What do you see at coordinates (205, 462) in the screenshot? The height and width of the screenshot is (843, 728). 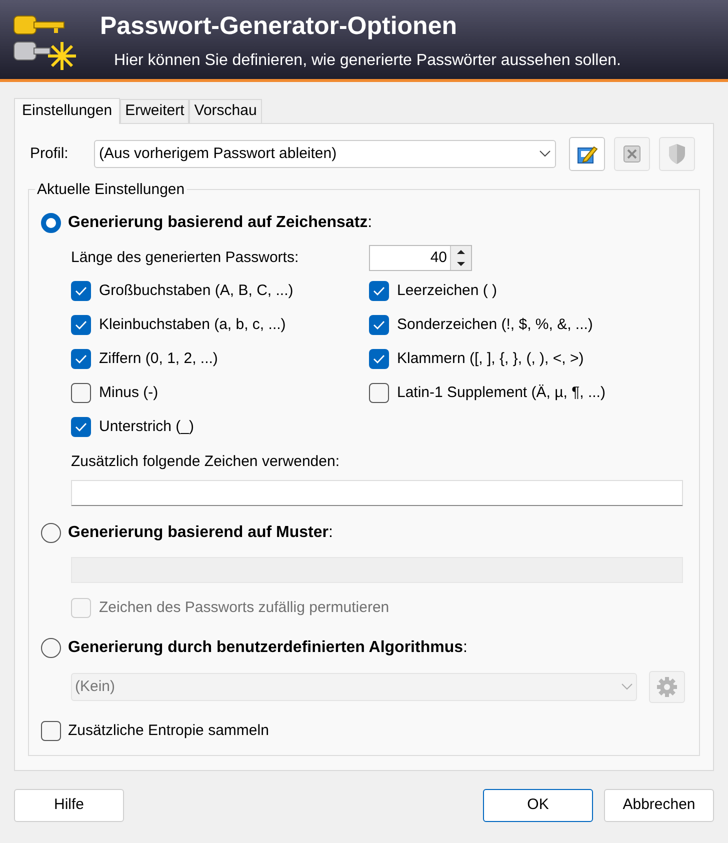 I see `extra-chars-label: Zusätzlich folgende Zeichen verwenden:` at bounding box center [205, 462].